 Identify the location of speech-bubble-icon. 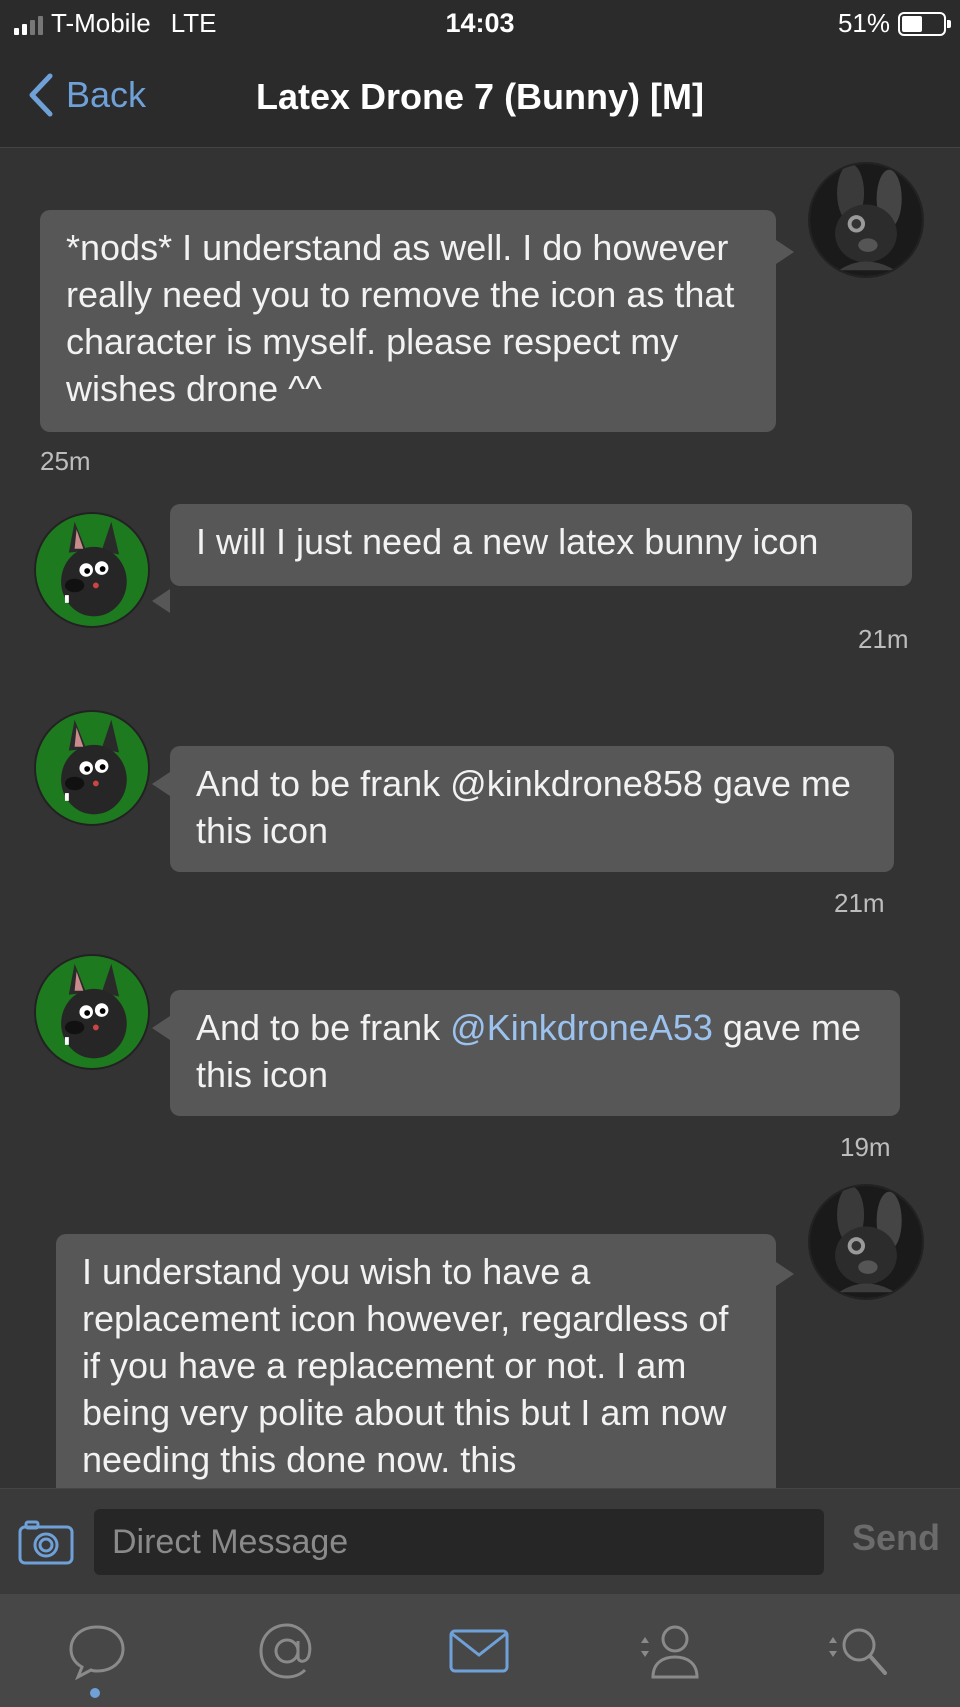
(97, 1653).